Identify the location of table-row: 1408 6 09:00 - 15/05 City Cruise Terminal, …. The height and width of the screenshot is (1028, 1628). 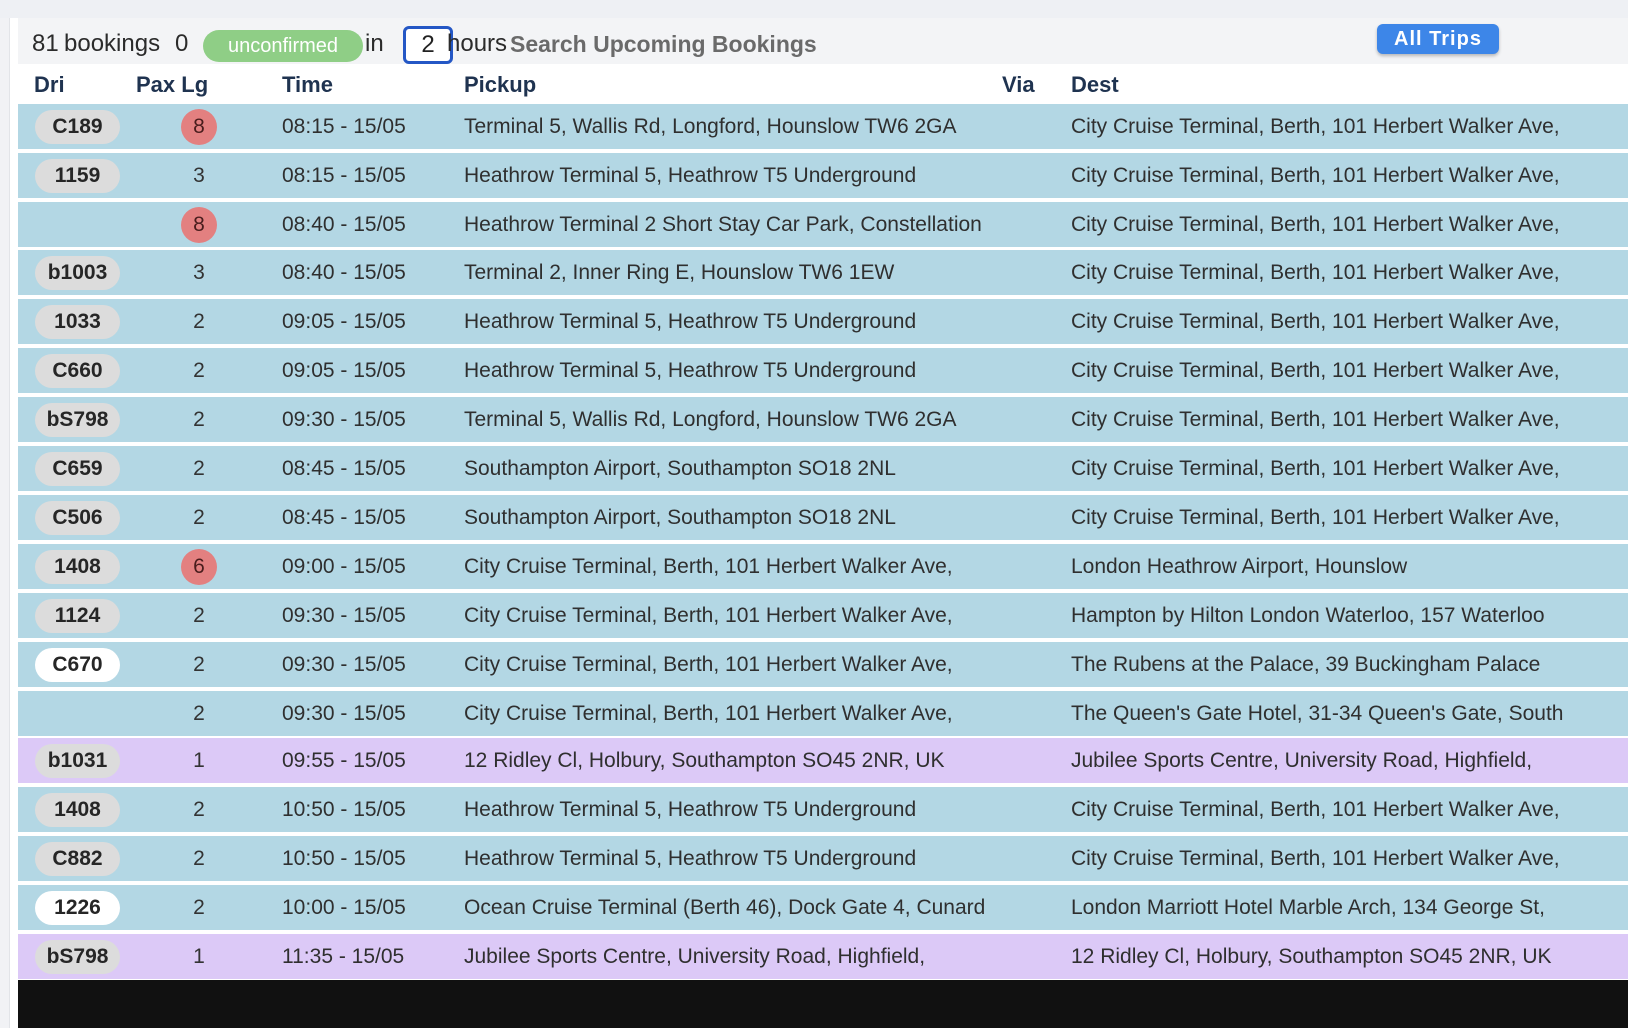
(823, 567).